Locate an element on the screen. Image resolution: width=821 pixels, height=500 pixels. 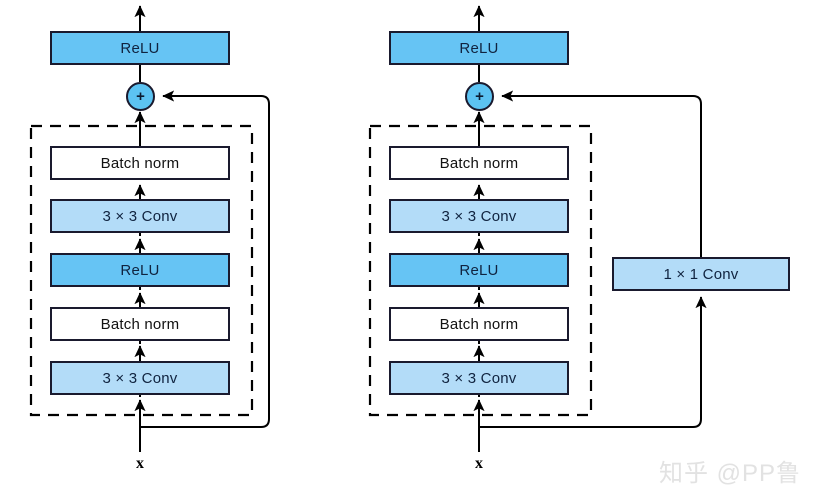
input-label-left: x is located at coordinates (140, 464).